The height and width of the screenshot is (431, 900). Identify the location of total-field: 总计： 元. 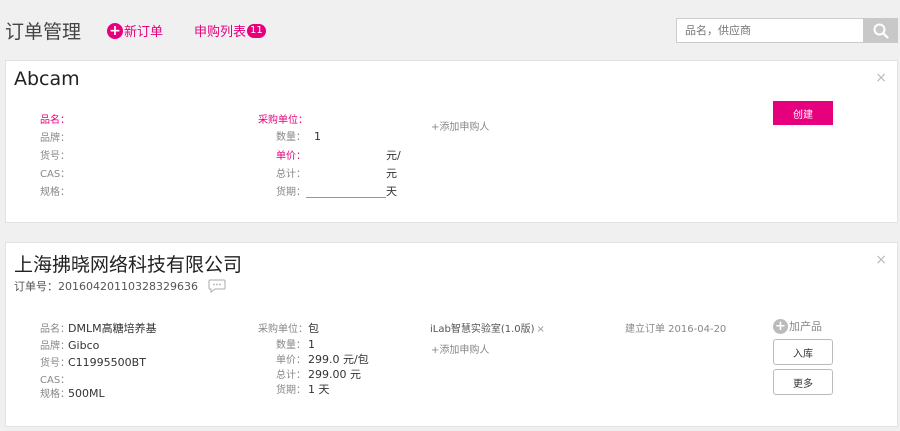
(331, 173).